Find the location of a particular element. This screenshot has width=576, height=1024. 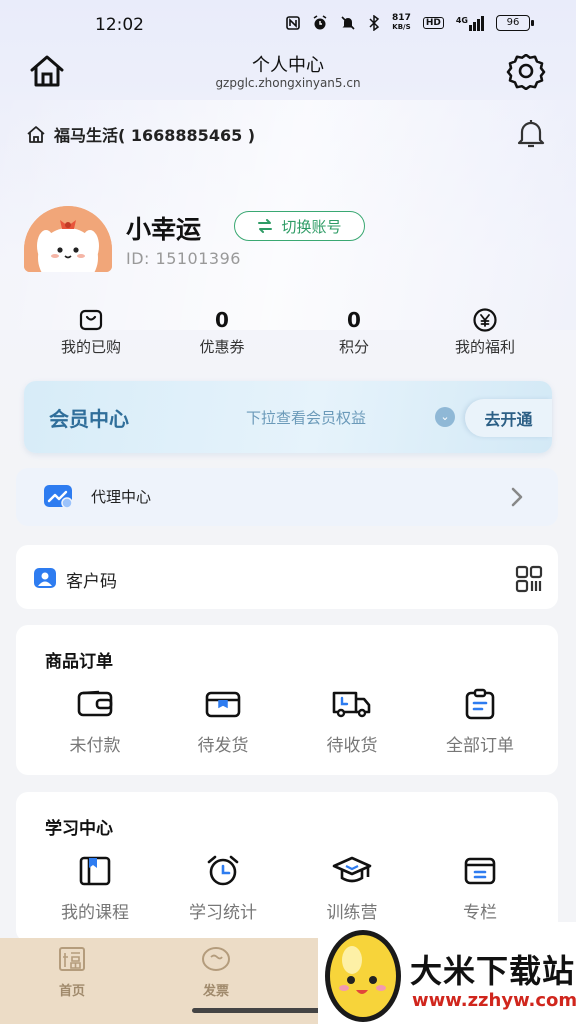

alarm-icon is located at coordinates (320, 22).